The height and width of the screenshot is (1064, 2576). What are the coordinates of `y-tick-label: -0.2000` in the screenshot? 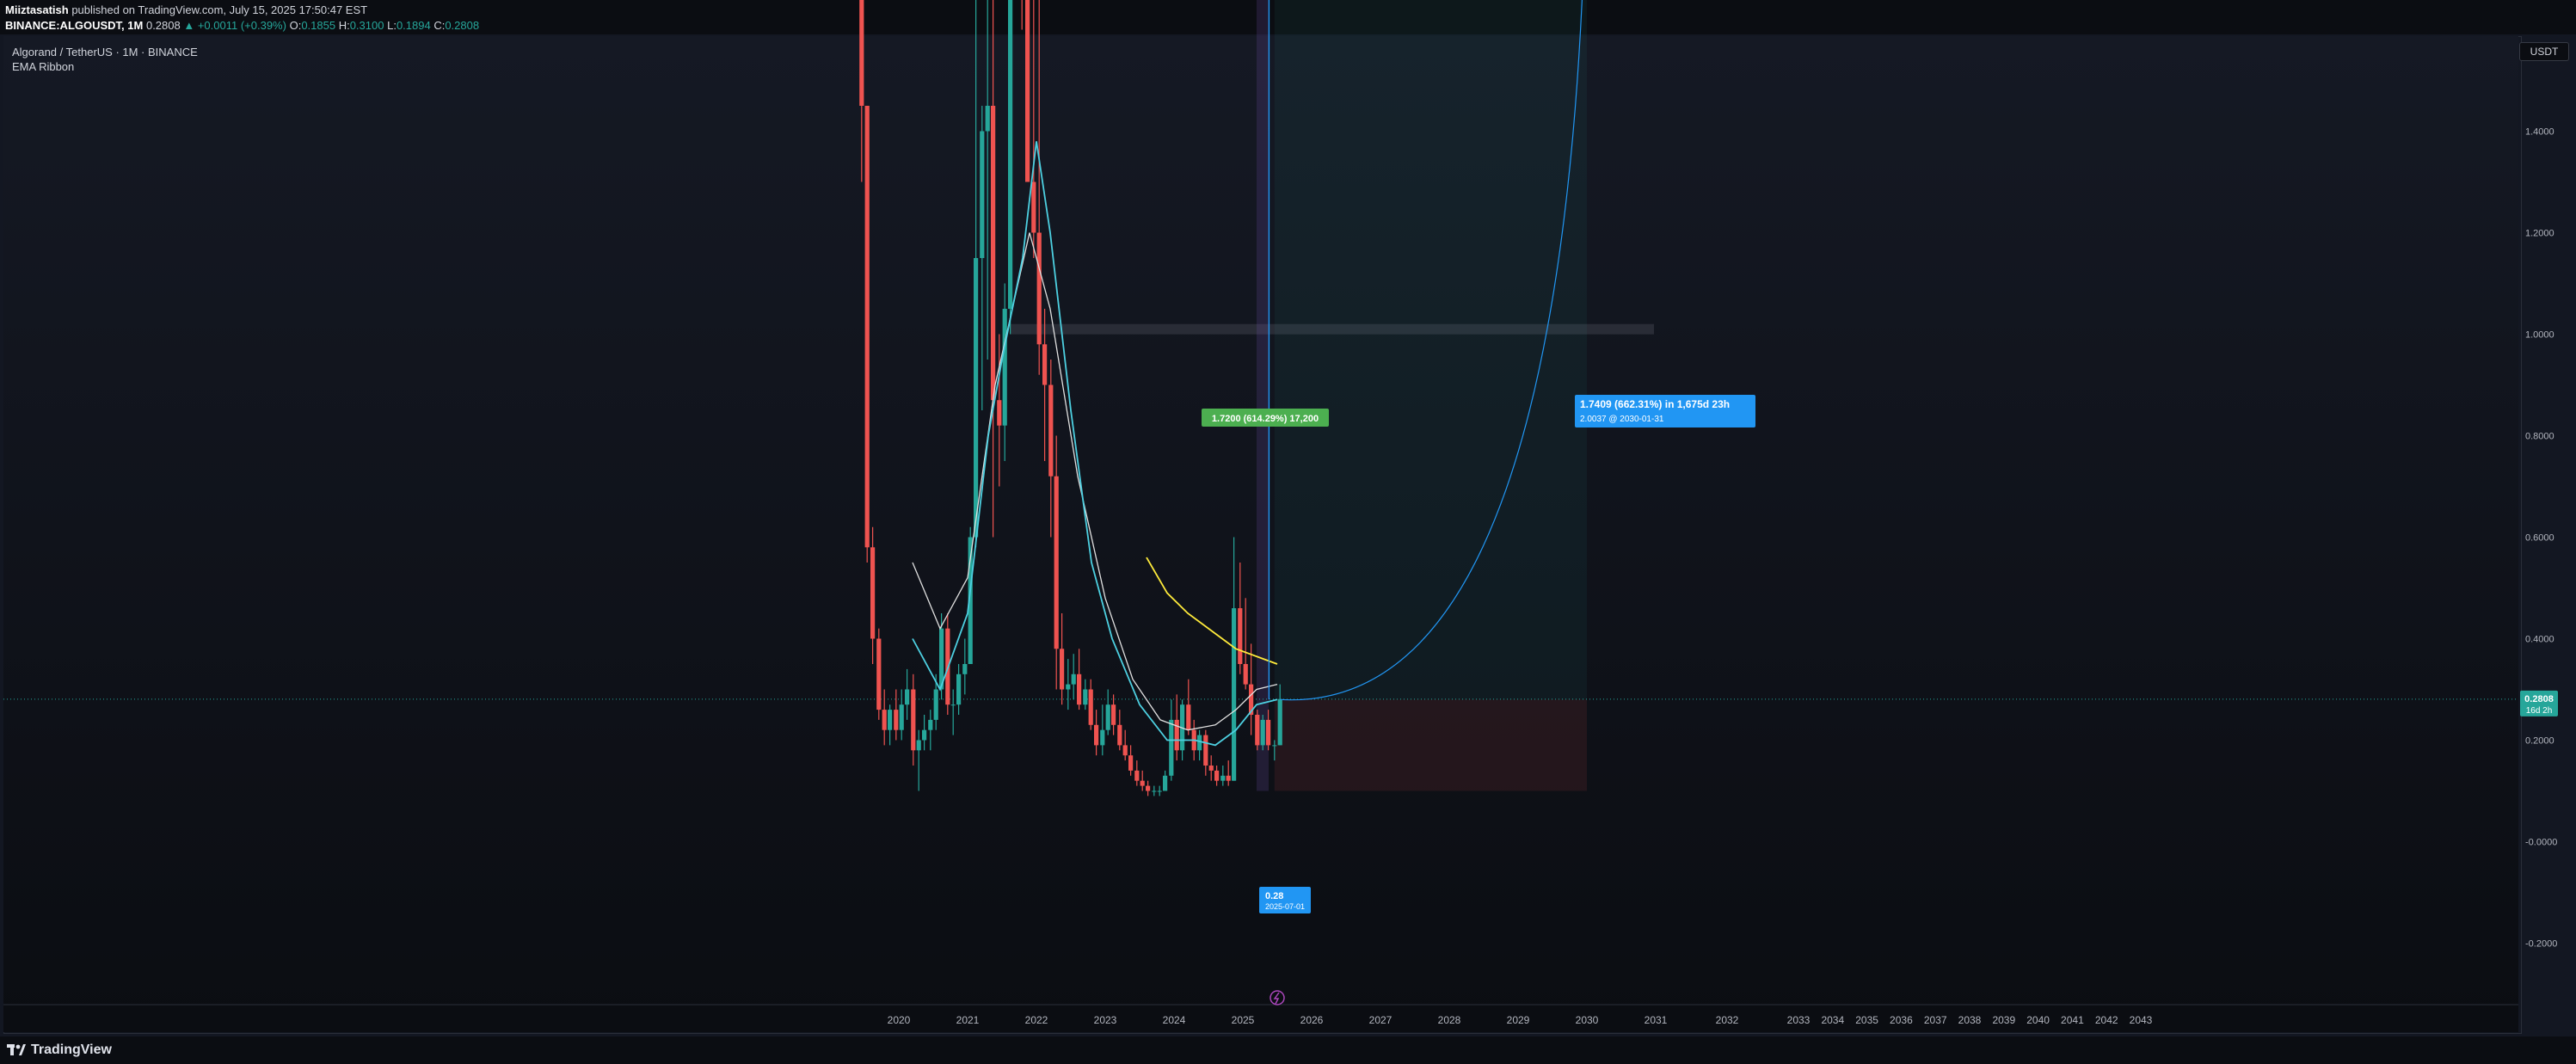 It's located at (2541, 945).